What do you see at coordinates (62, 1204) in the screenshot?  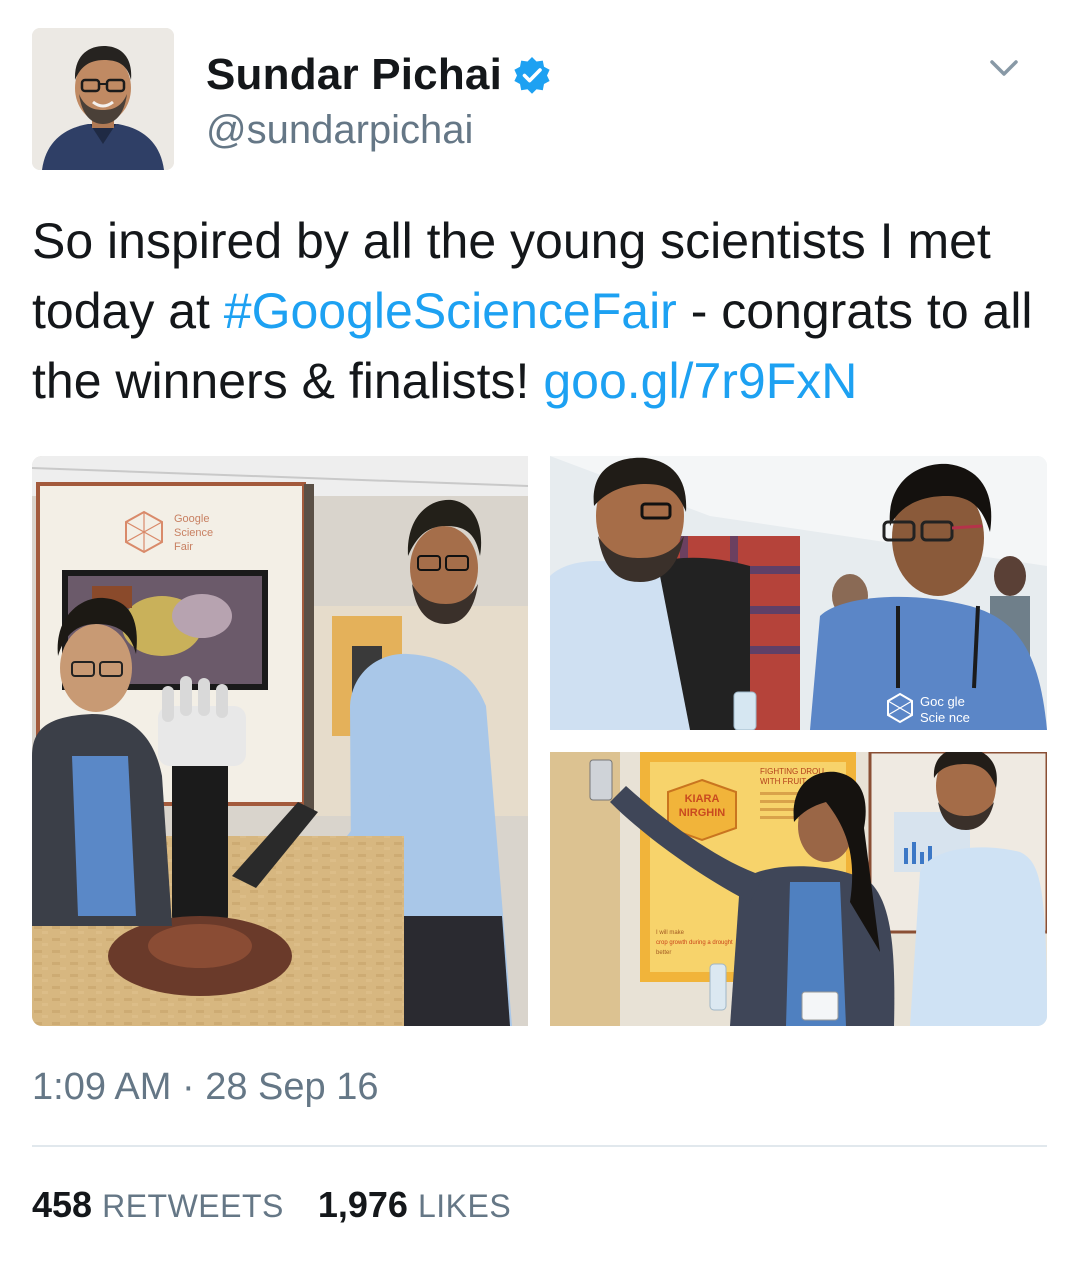 I see `retweets-count: 458` at bounding box center [62, 1204].